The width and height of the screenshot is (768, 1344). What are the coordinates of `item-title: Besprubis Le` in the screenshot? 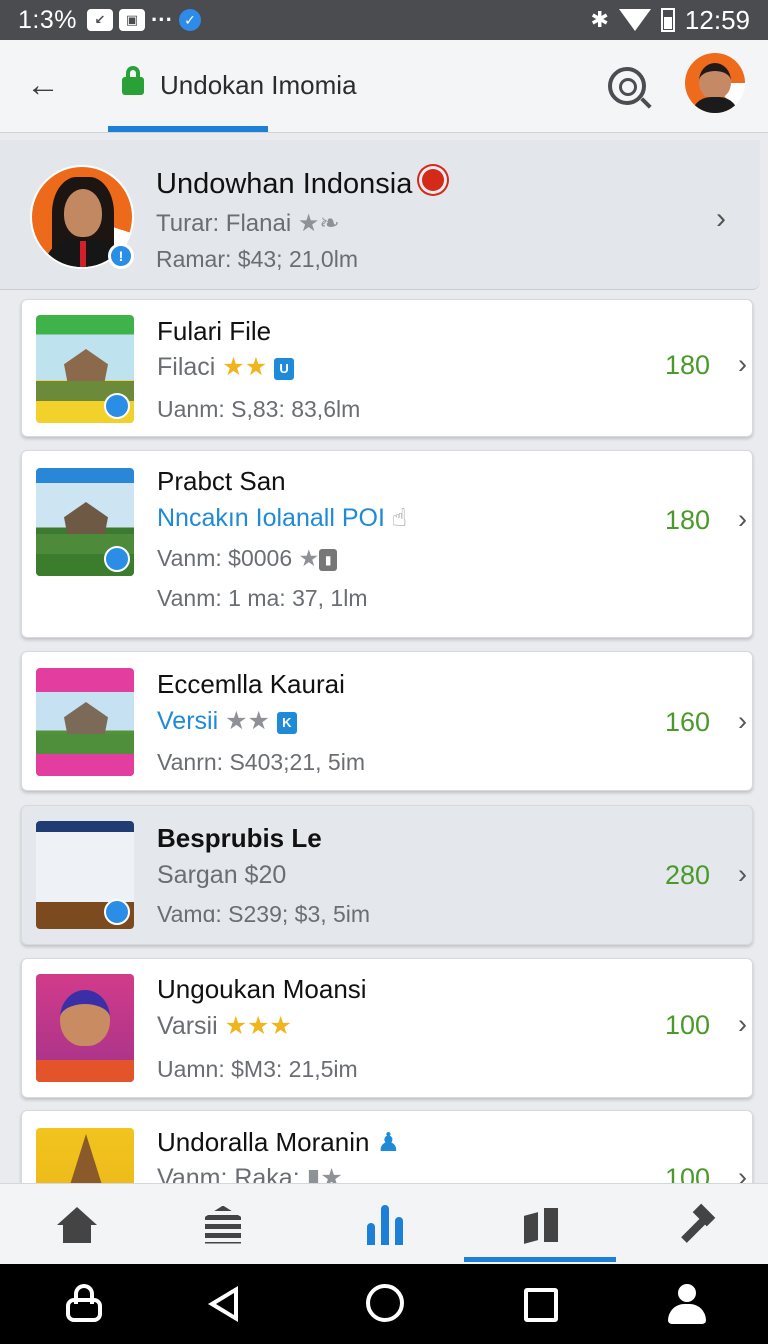 It's located at (239, 838).